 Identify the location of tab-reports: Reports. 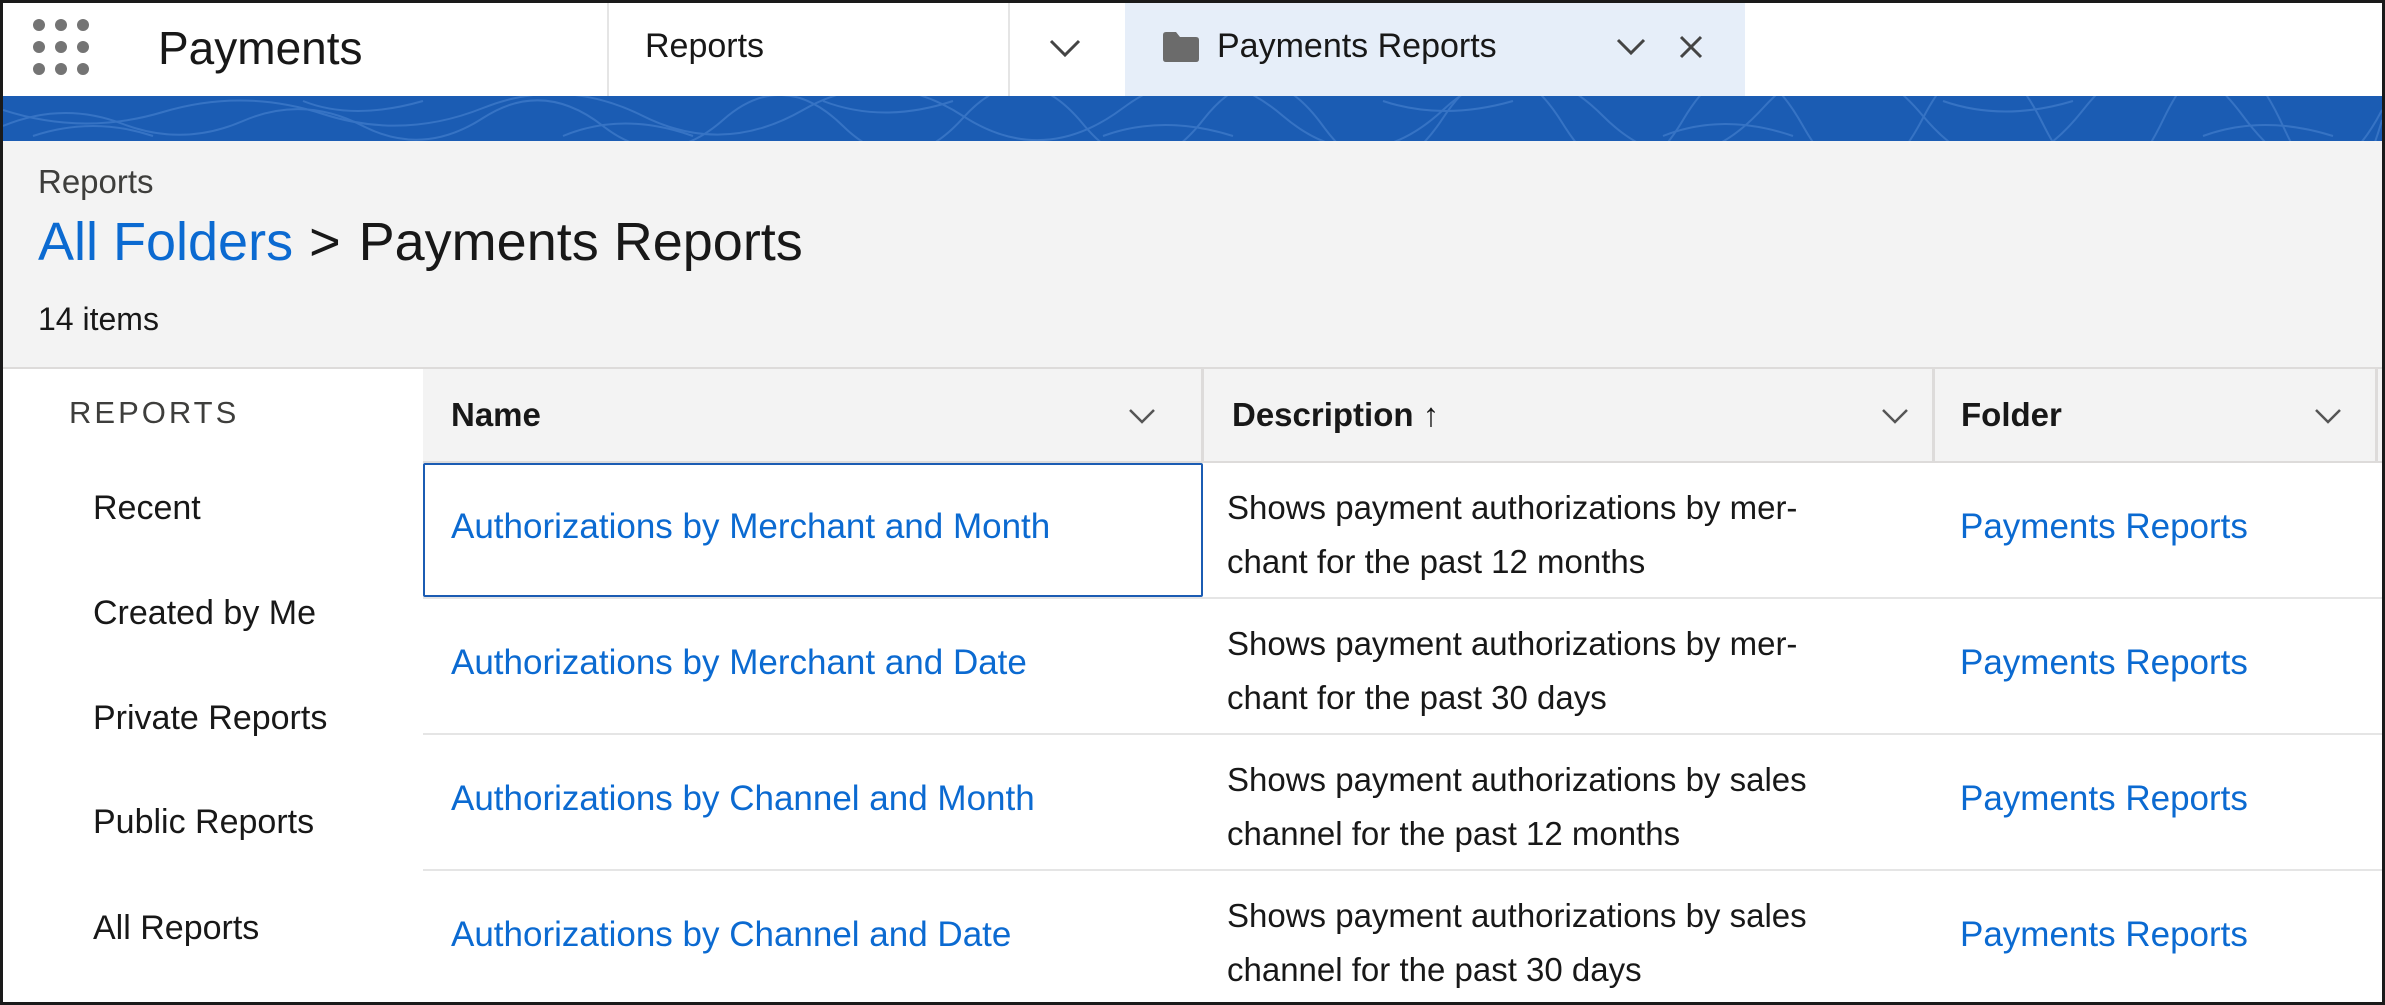
(808, 49).